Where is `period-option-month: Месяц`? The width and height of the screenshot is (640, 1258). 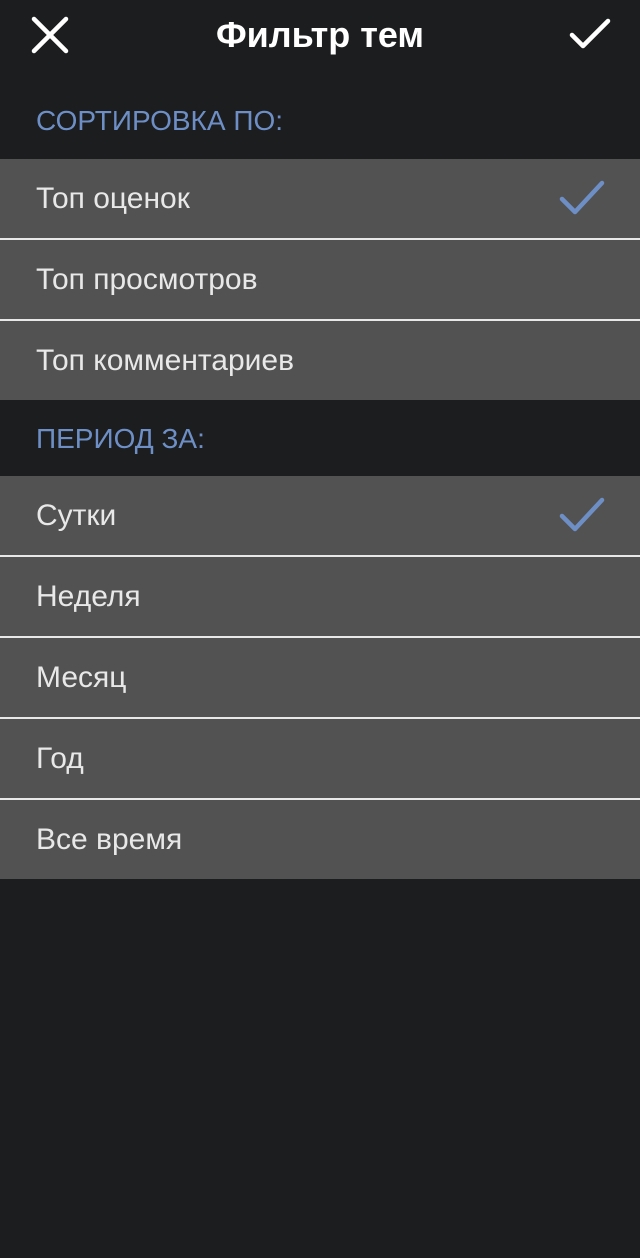
period-option-month: Месяц is located at coordinates (320, 678).